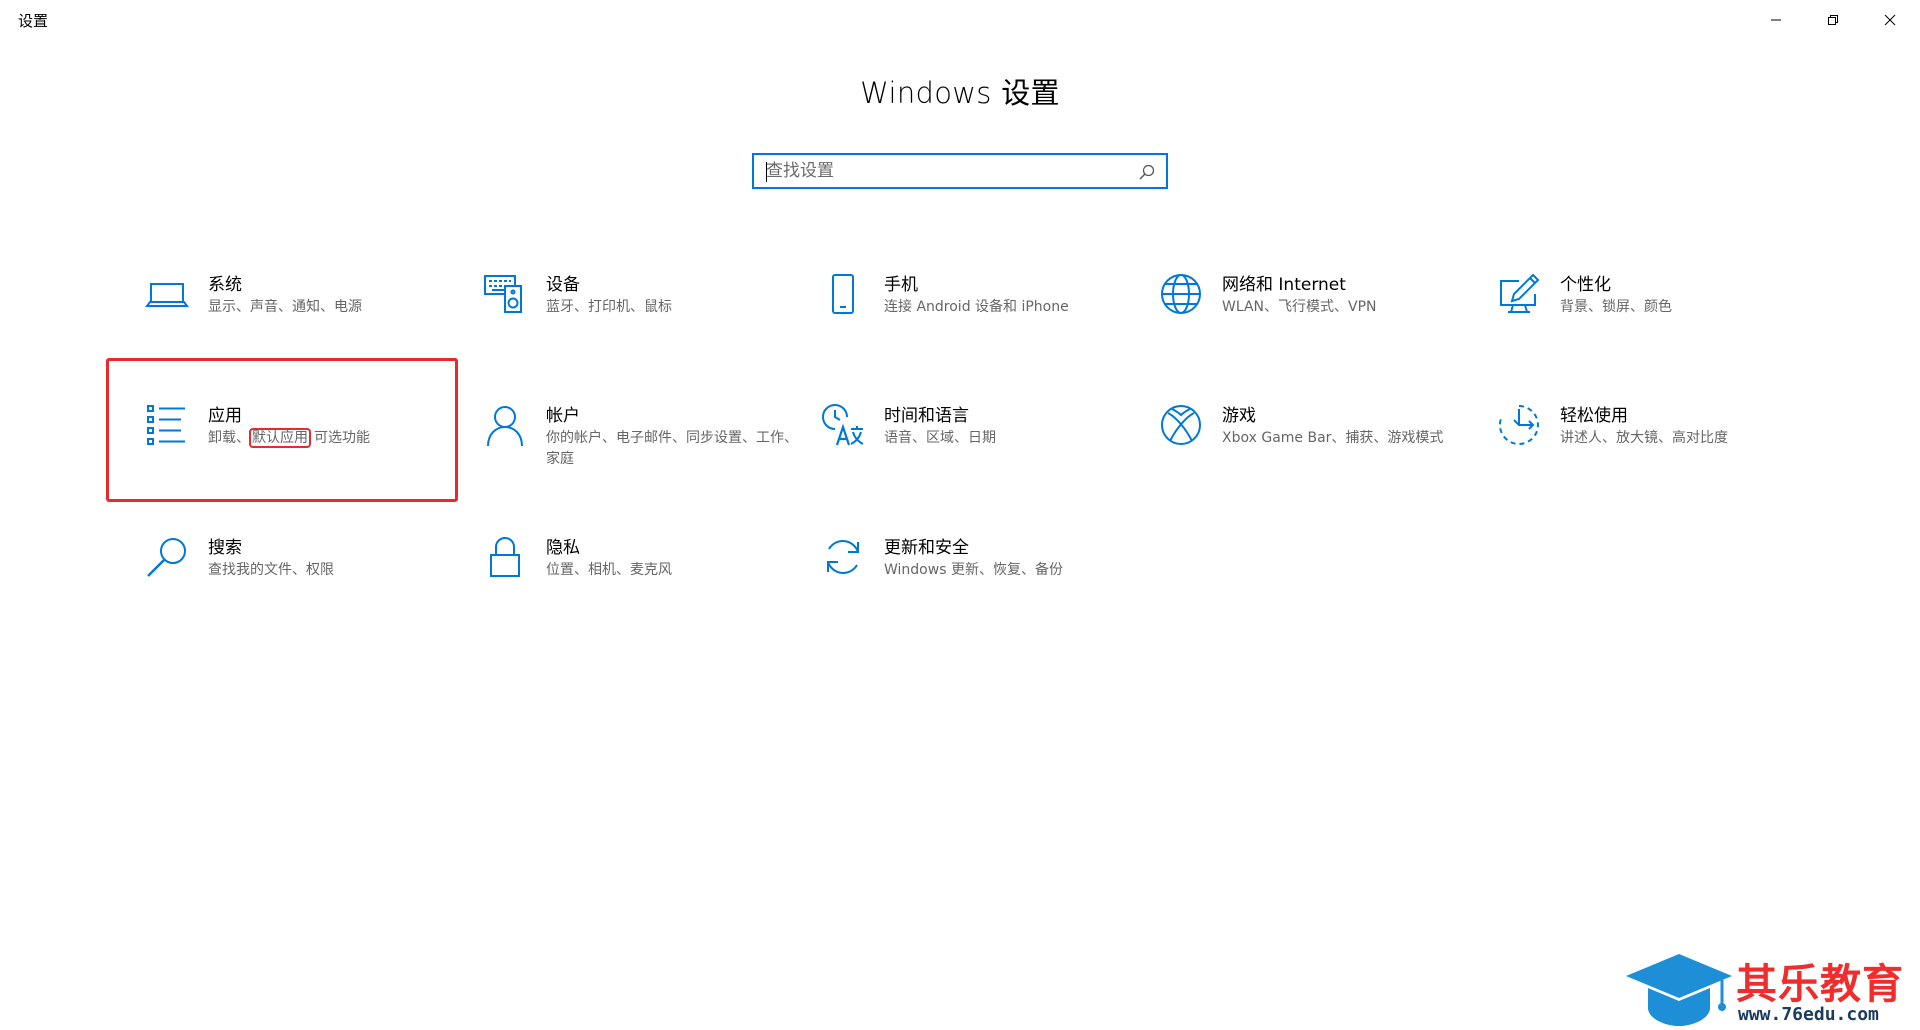 Image resolution: width=1920 pixels, height=1030 pixels. What do you see at coordinates (1679, 990) in the screenshot?
I see `graduation-cap-icon` at bounding box center [1679, 990].